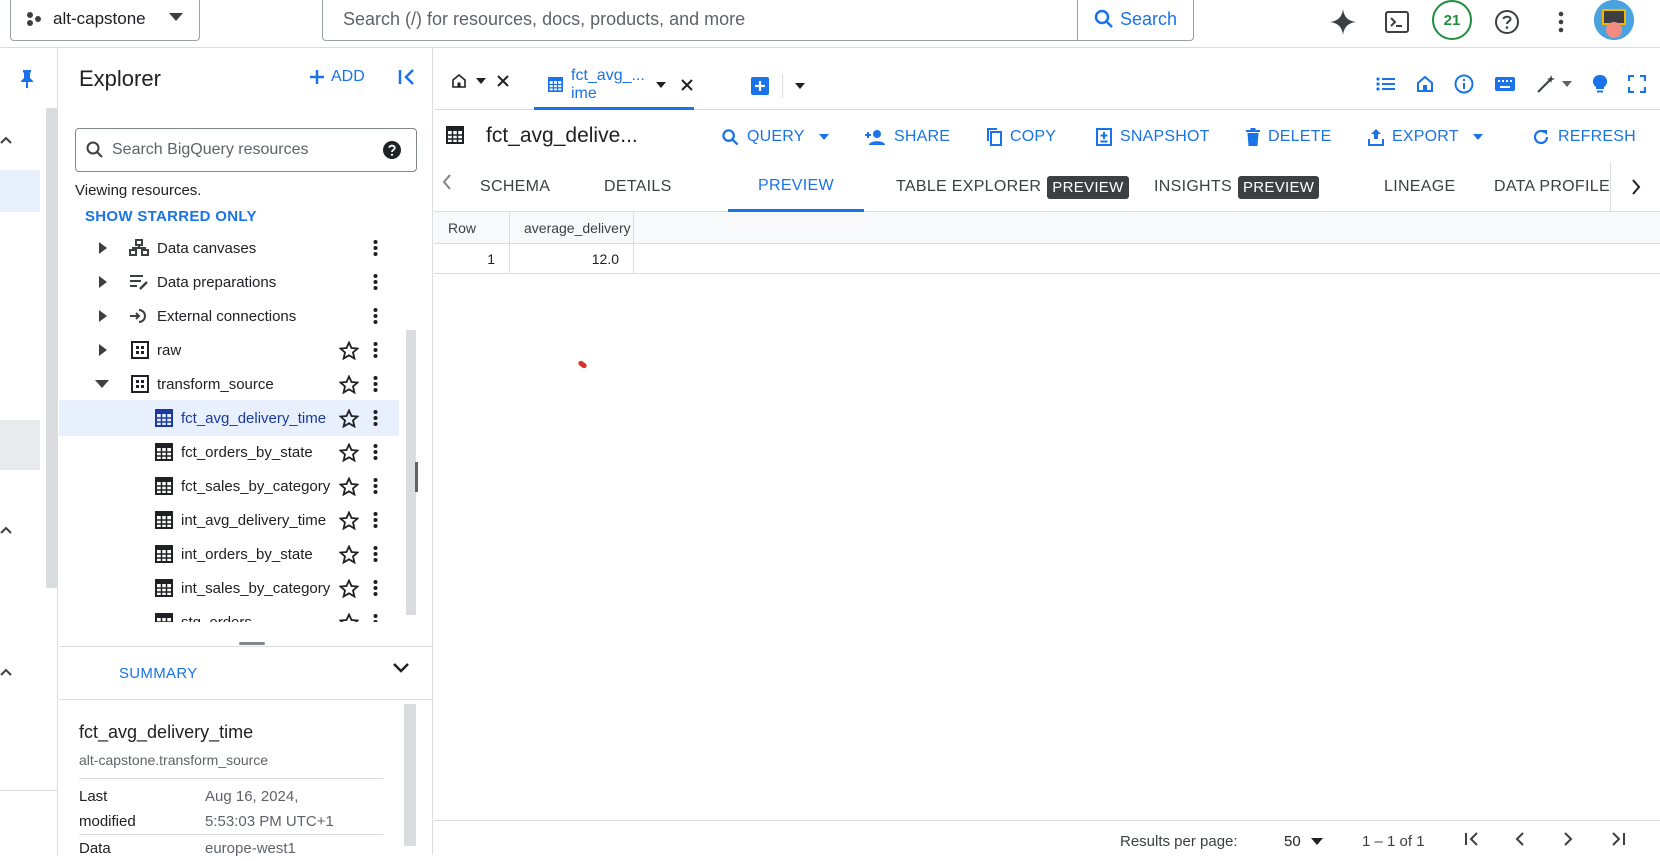  What do you see at coordinates (1153, 137) in the screenshot?
I see `snapshot-button: SNAPSHOT` at bounding box center [1153, 137].